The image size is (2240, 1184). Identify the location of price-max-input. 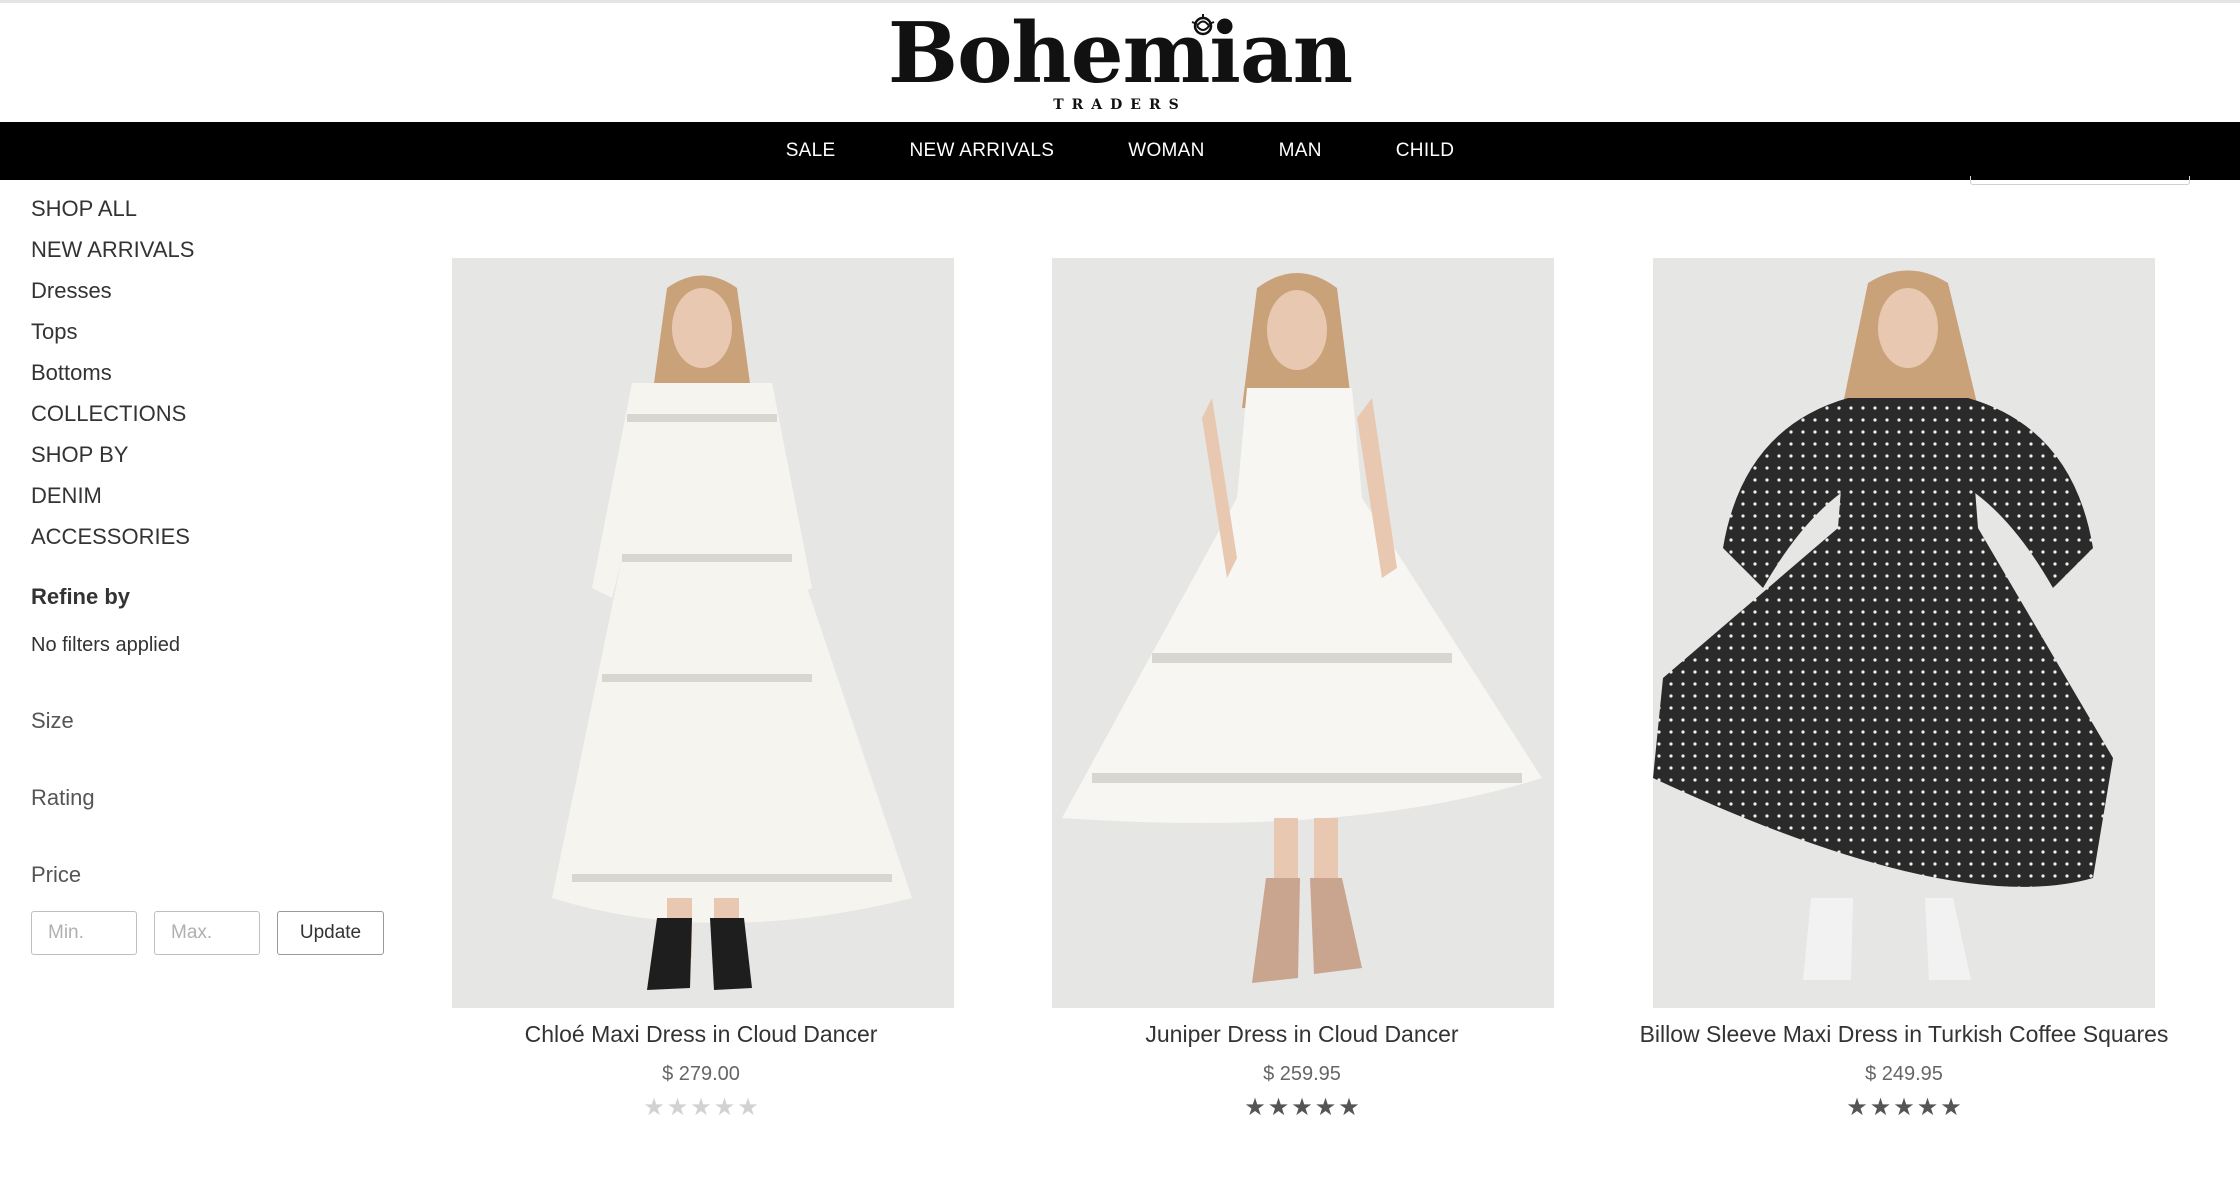
(207, 933).